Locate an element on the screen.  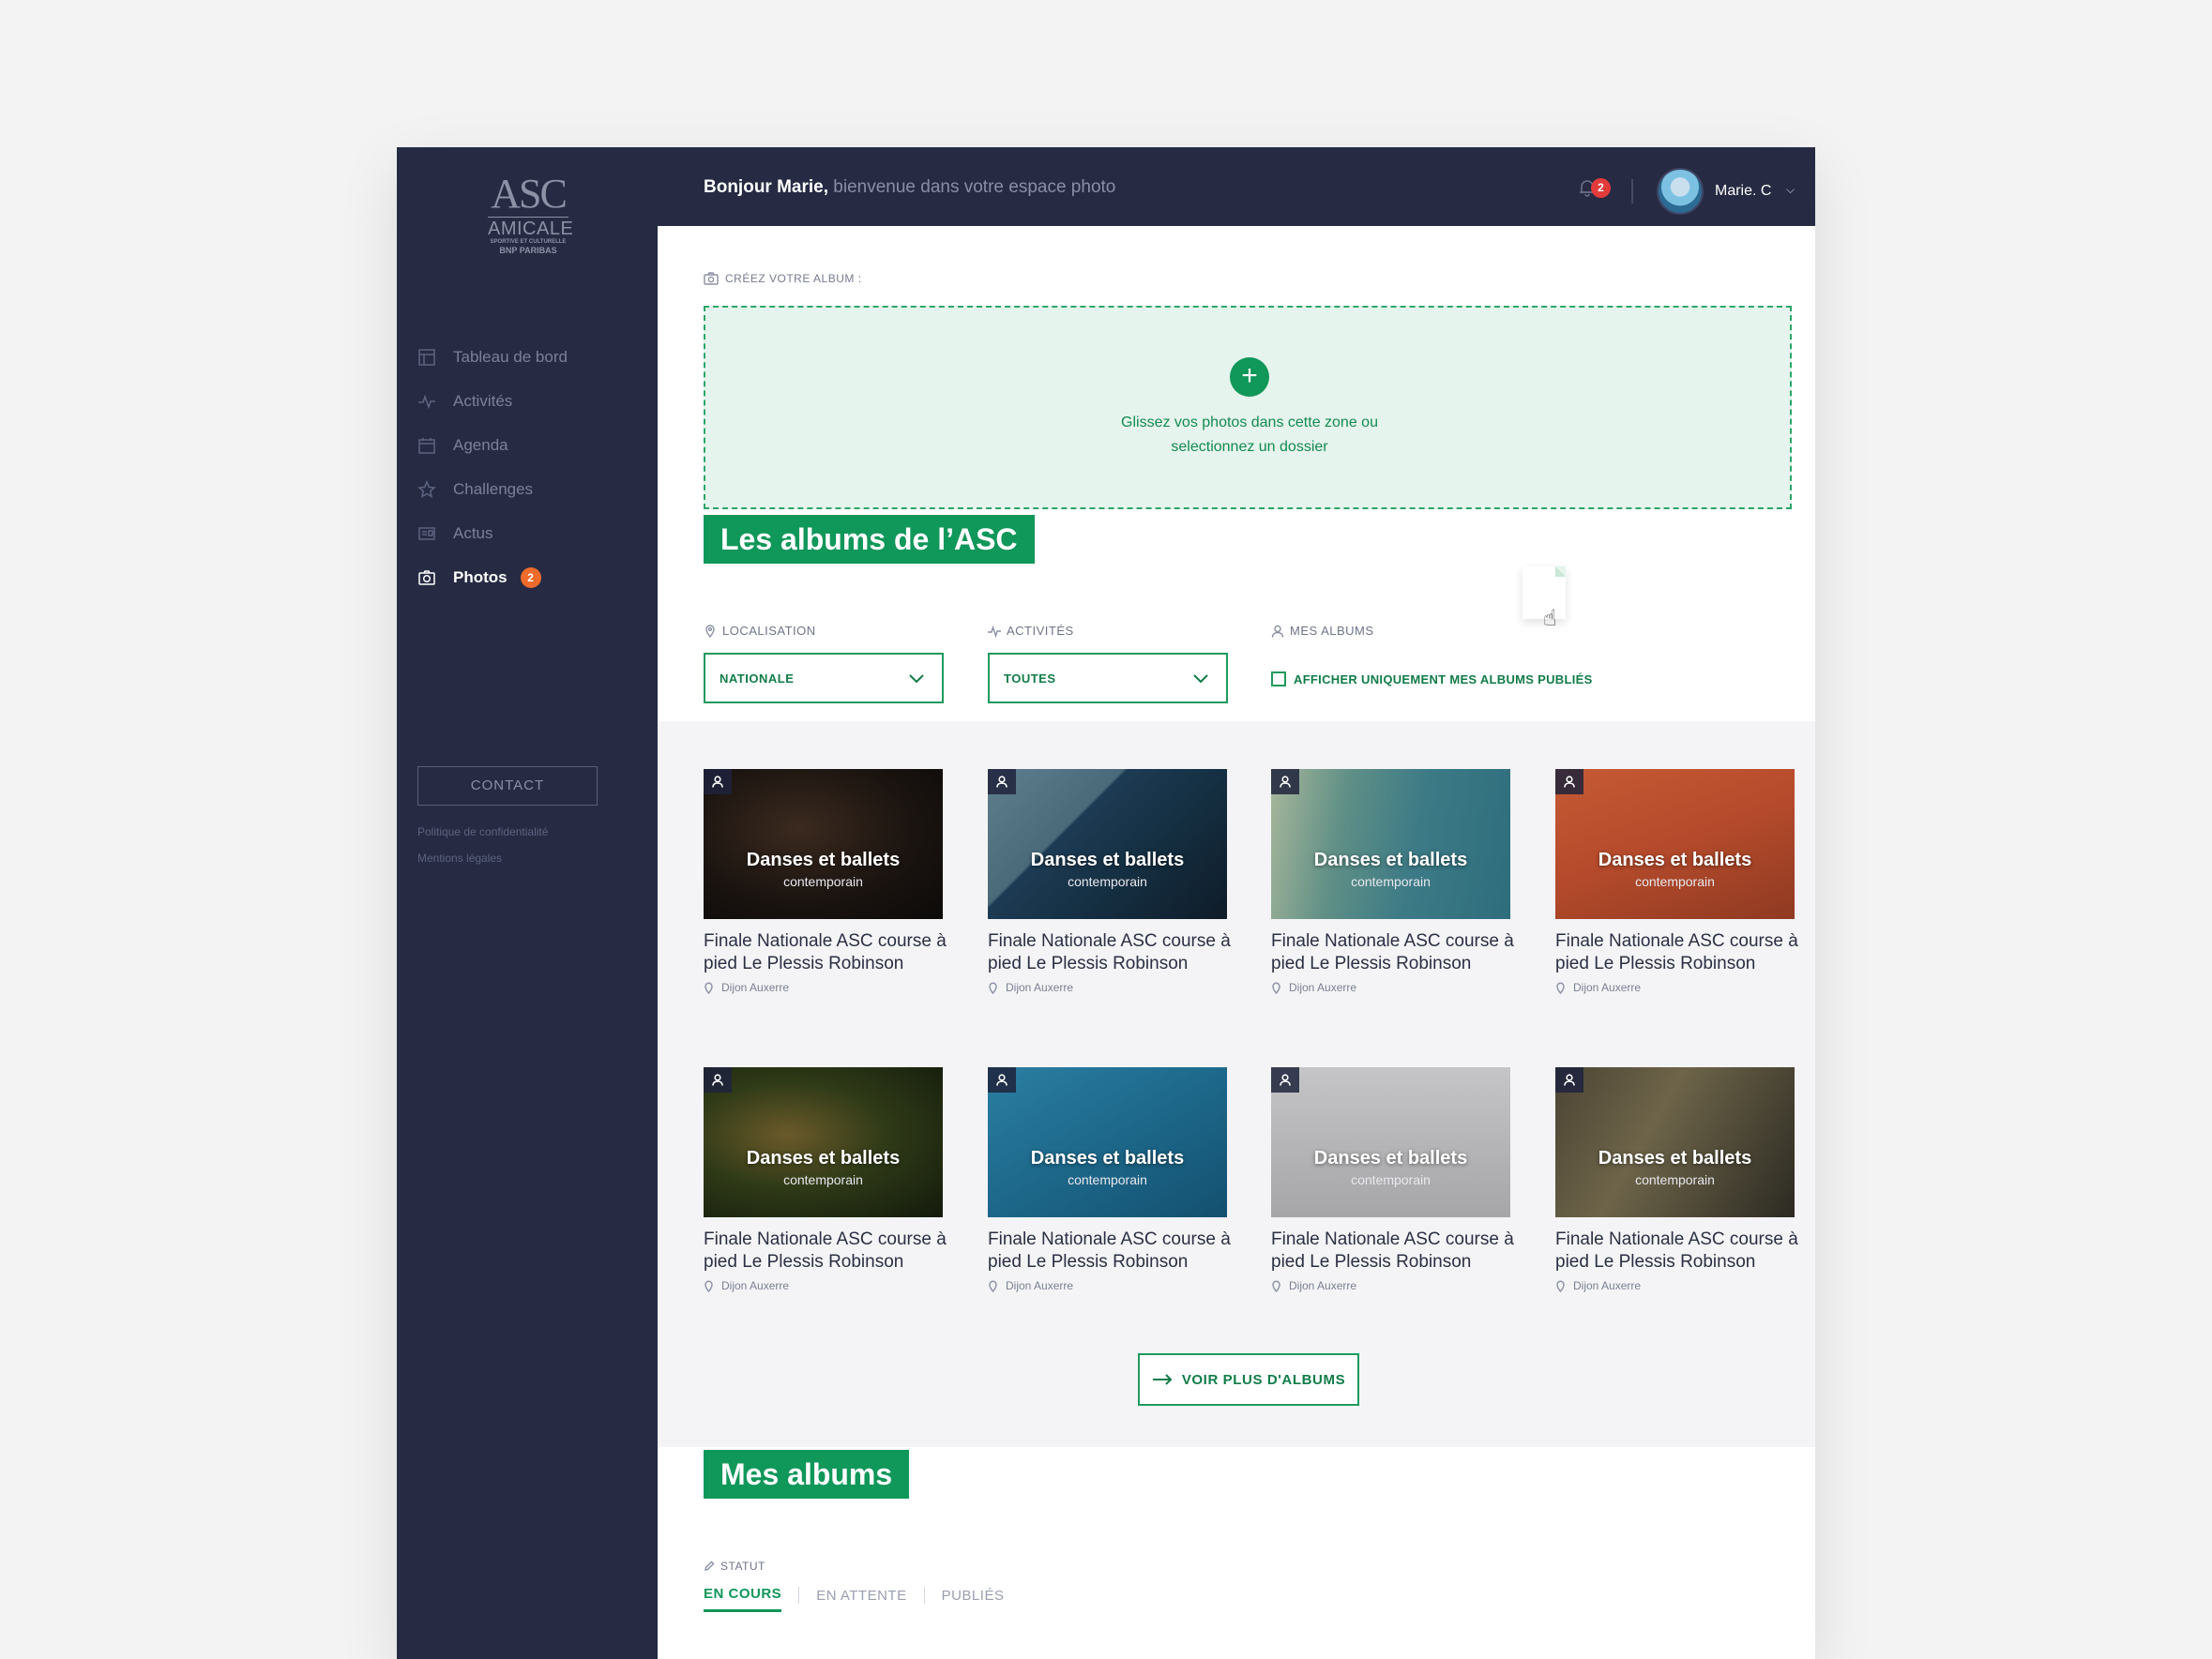
my-albums-label-text: MES ALBUMS is located at coordinates (1332, 631).